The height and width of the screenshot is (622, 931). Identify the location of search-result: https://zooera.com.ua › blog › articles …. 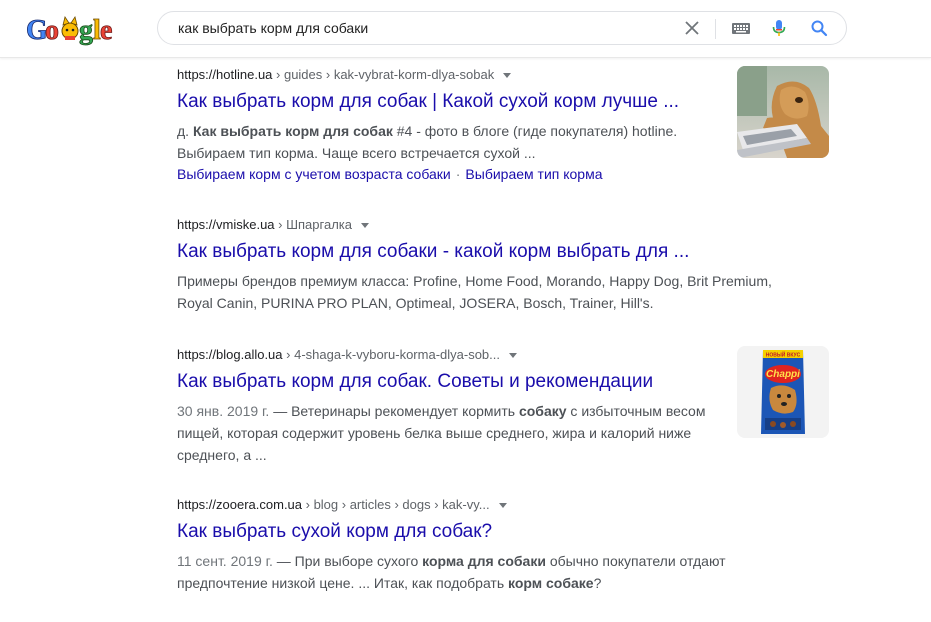
(487, 545).